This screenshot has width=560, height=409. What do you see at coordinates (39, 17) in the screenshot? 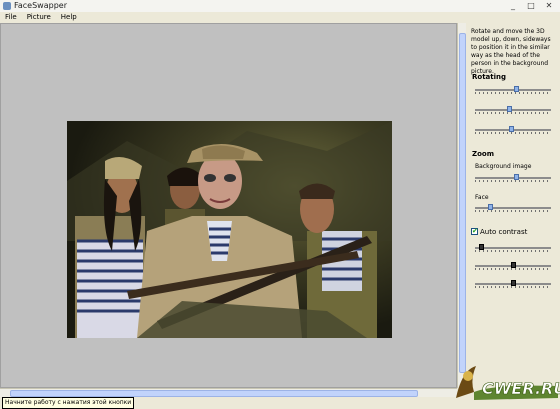
I see `menu-picture: Picture` at bounding box center [39, 17].